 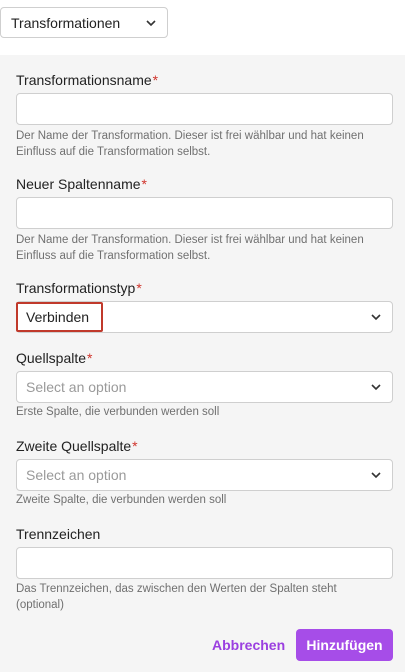 I want to click on source-column-placeholder: Select an option, so click(x=76, y=387).